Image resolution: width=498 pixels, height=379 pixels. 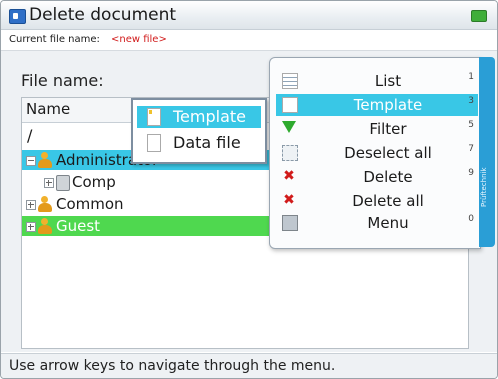 I want to click on menu-item-label: Menu, so click(x=388, y=223).